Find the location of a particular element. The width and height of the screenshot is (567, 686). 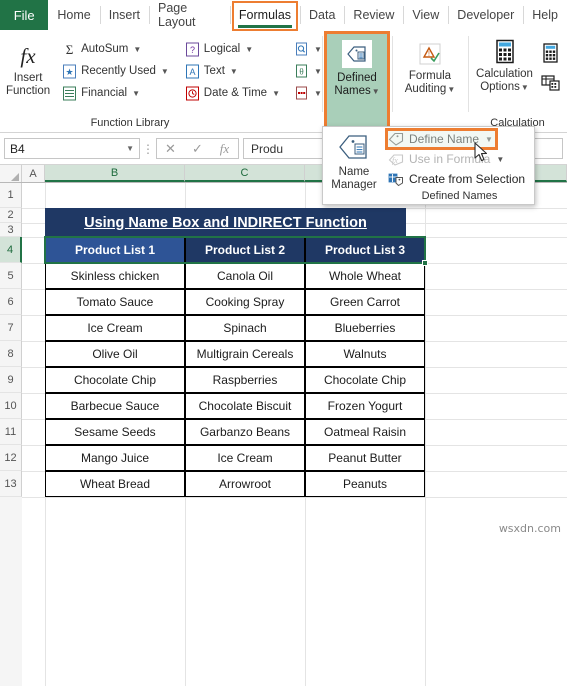

table-row: Walnuts is located at coordinates (365, 354).